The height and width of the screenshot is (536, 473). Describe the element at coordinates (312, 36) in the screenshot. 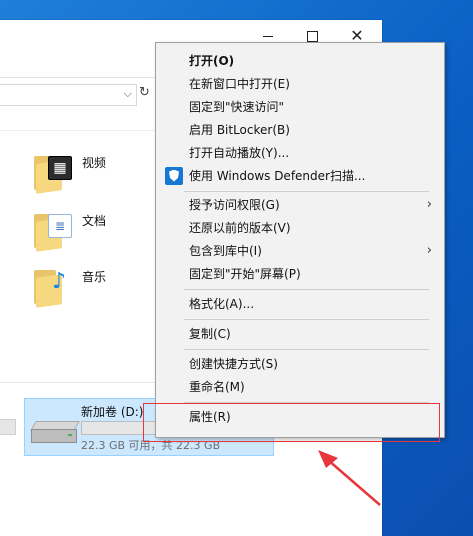

I see `maximize-icon` at that location.